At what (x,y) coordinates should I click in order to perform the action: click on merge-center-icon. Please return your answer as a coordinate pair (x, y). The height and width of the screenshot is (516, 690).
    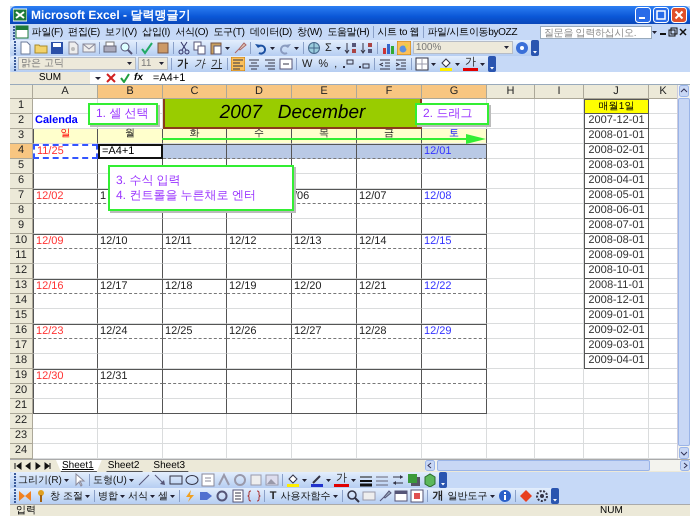
    Looking at the image, I should click on (286, 63).